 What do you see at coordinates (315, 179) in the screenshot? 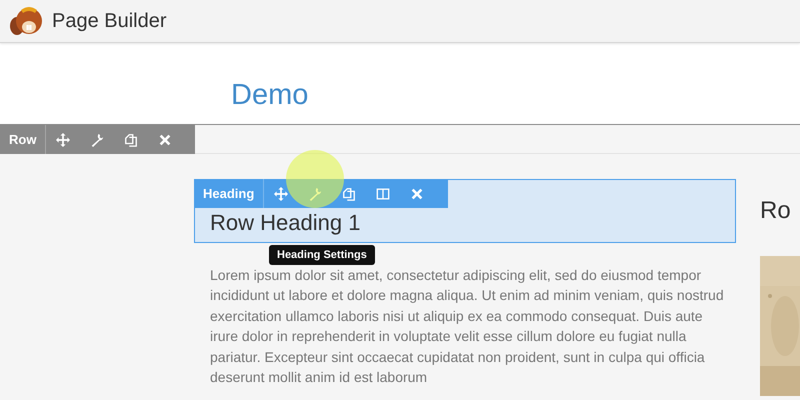
I see `cursor-highlight` at bounding box center [315, 179].